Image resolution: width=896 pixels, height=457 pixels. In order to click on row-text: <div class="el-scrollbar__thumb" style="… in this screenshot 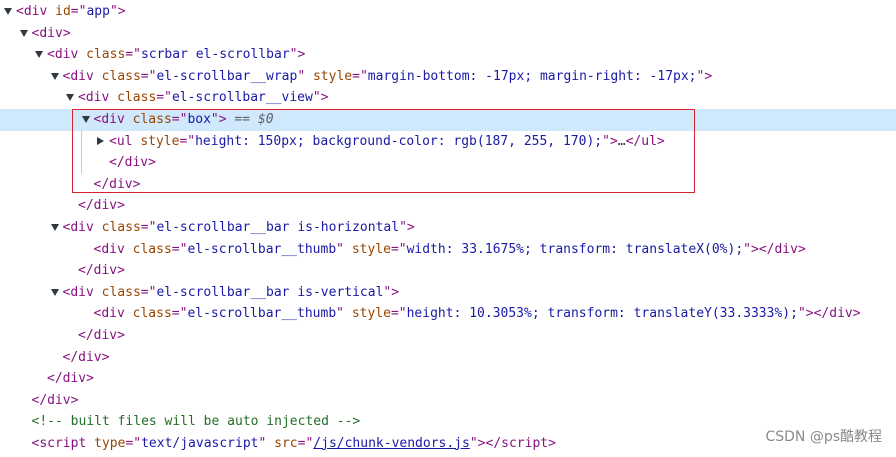, I will do `click(477, 314)`.